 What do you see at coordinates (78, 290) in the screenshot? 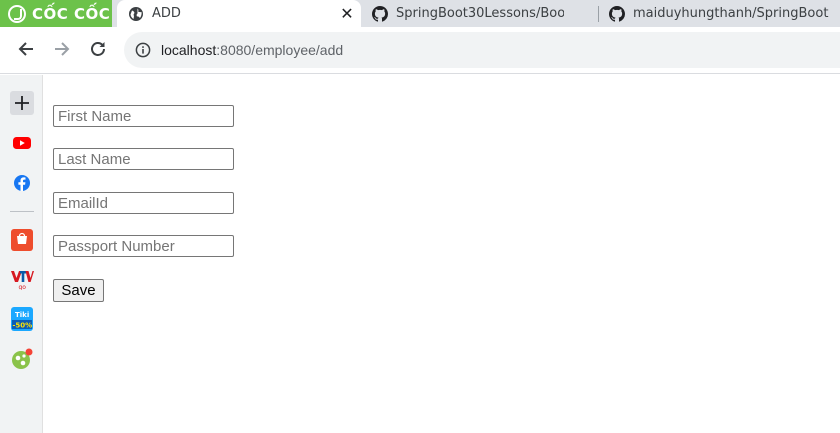
I see `save-button: Save` at bounding box center [78, 290].